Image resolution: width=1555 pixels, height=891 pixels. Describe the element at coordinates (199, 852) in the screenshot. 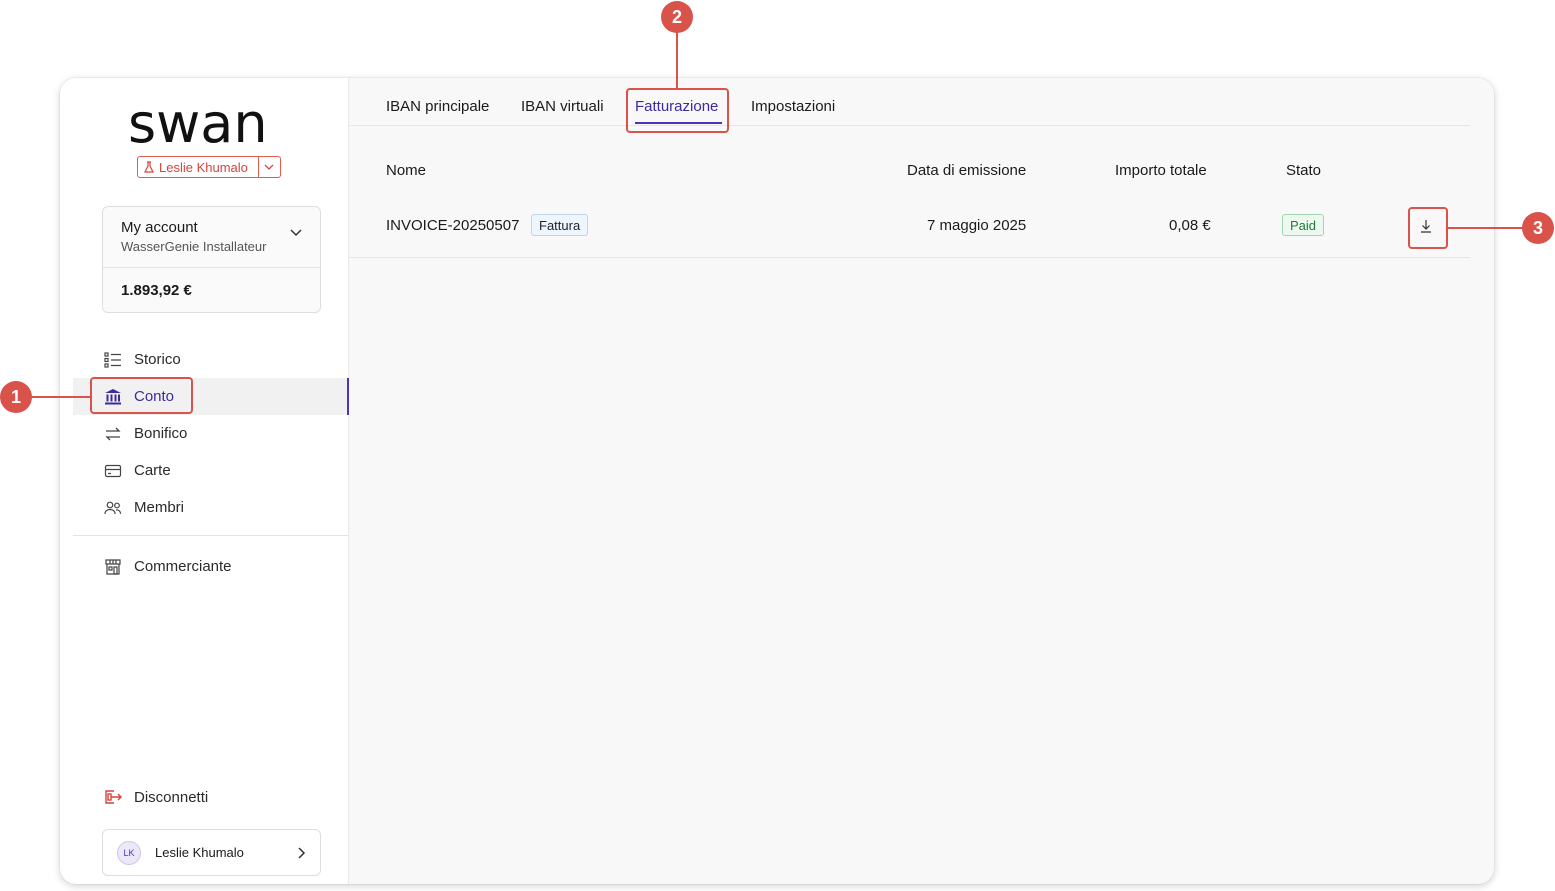

I see `profile-name: Leslie Khumalo` at that location.